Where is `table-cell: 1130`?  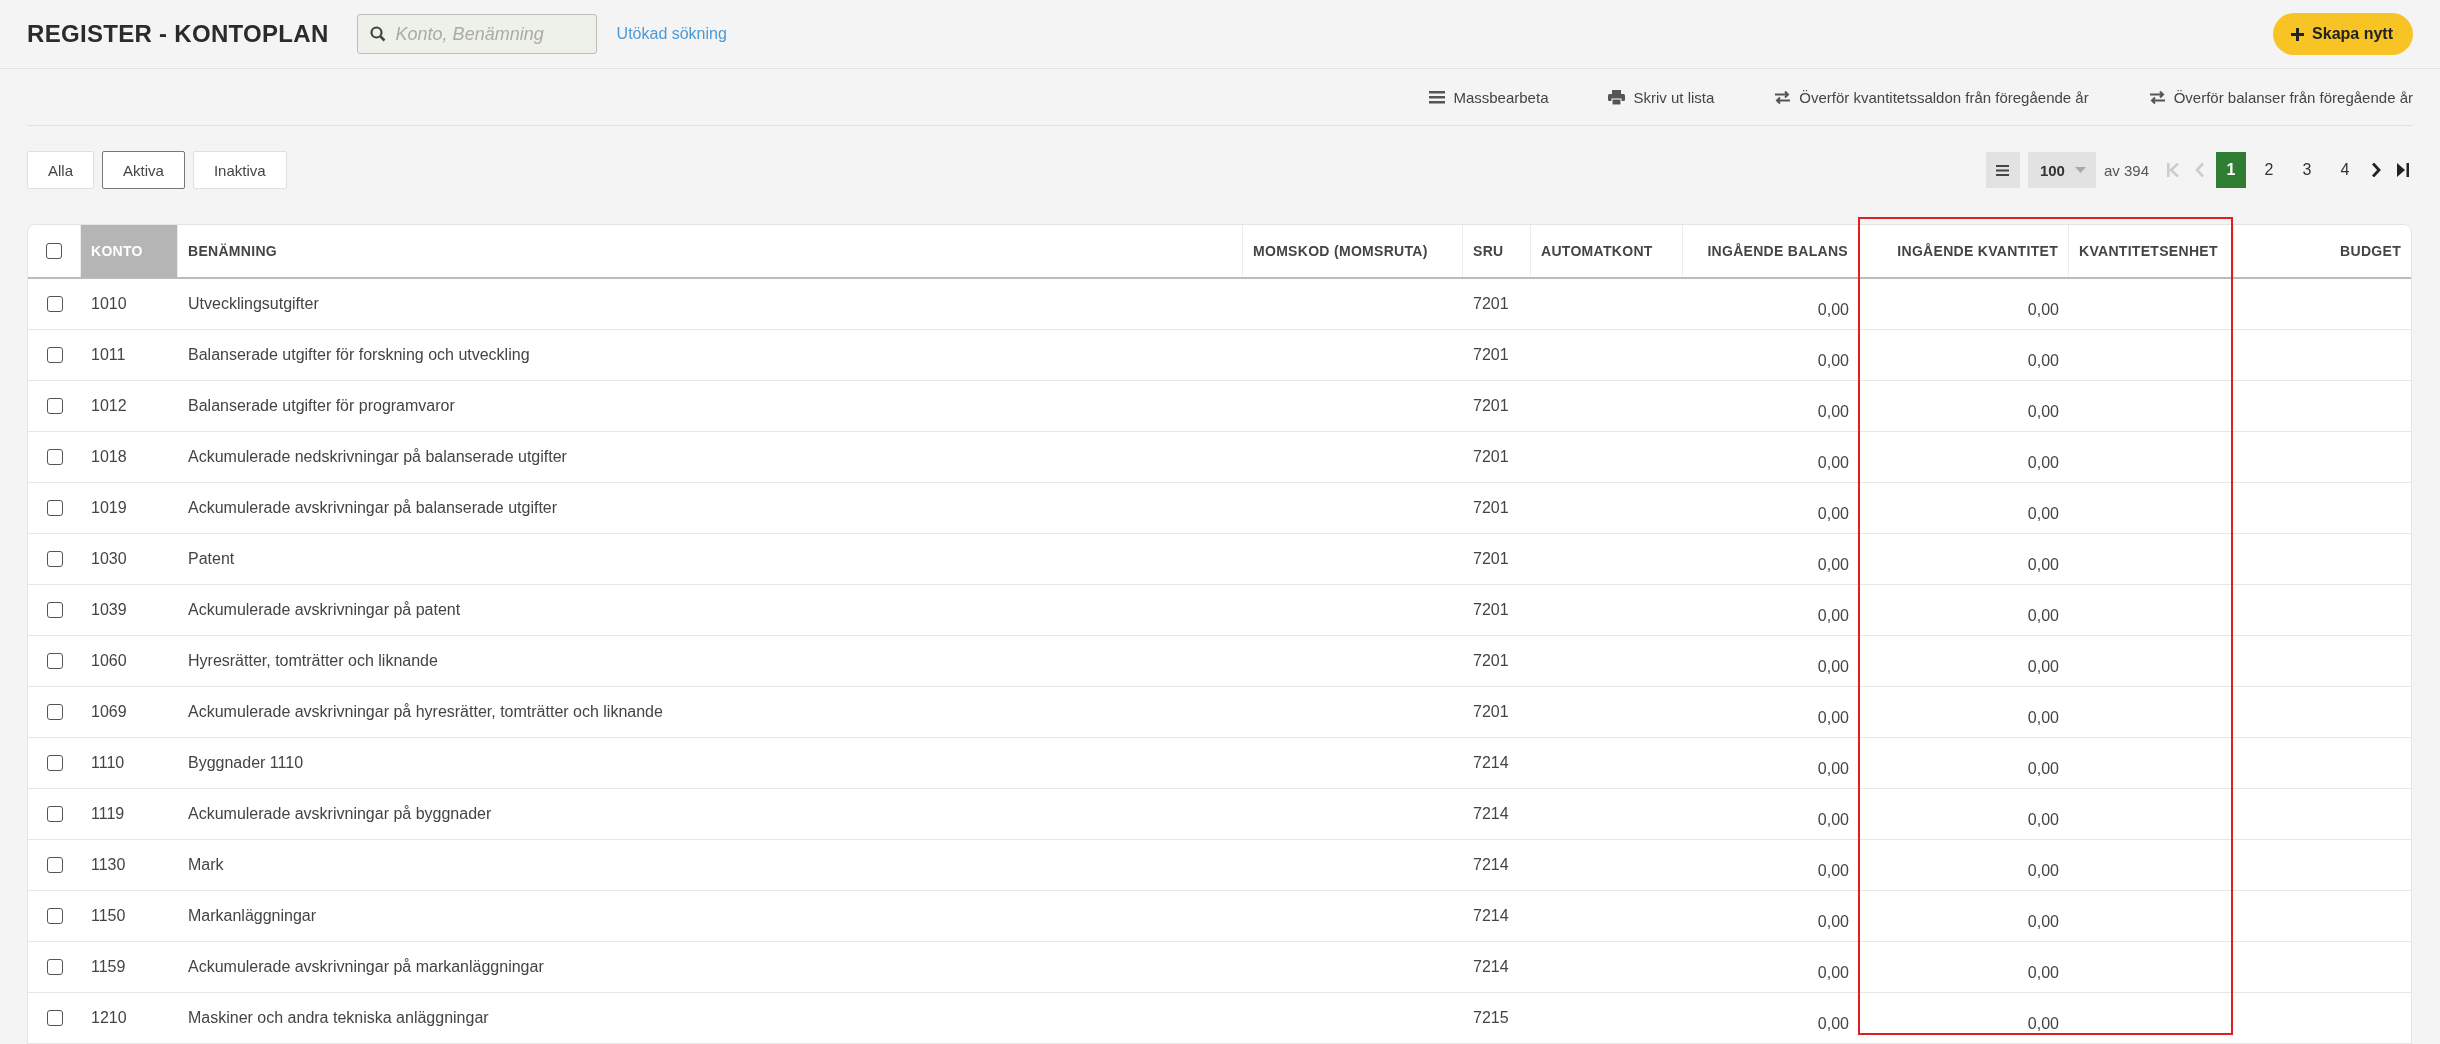
table-cell: 1130 is located at coordinates (108, 865).